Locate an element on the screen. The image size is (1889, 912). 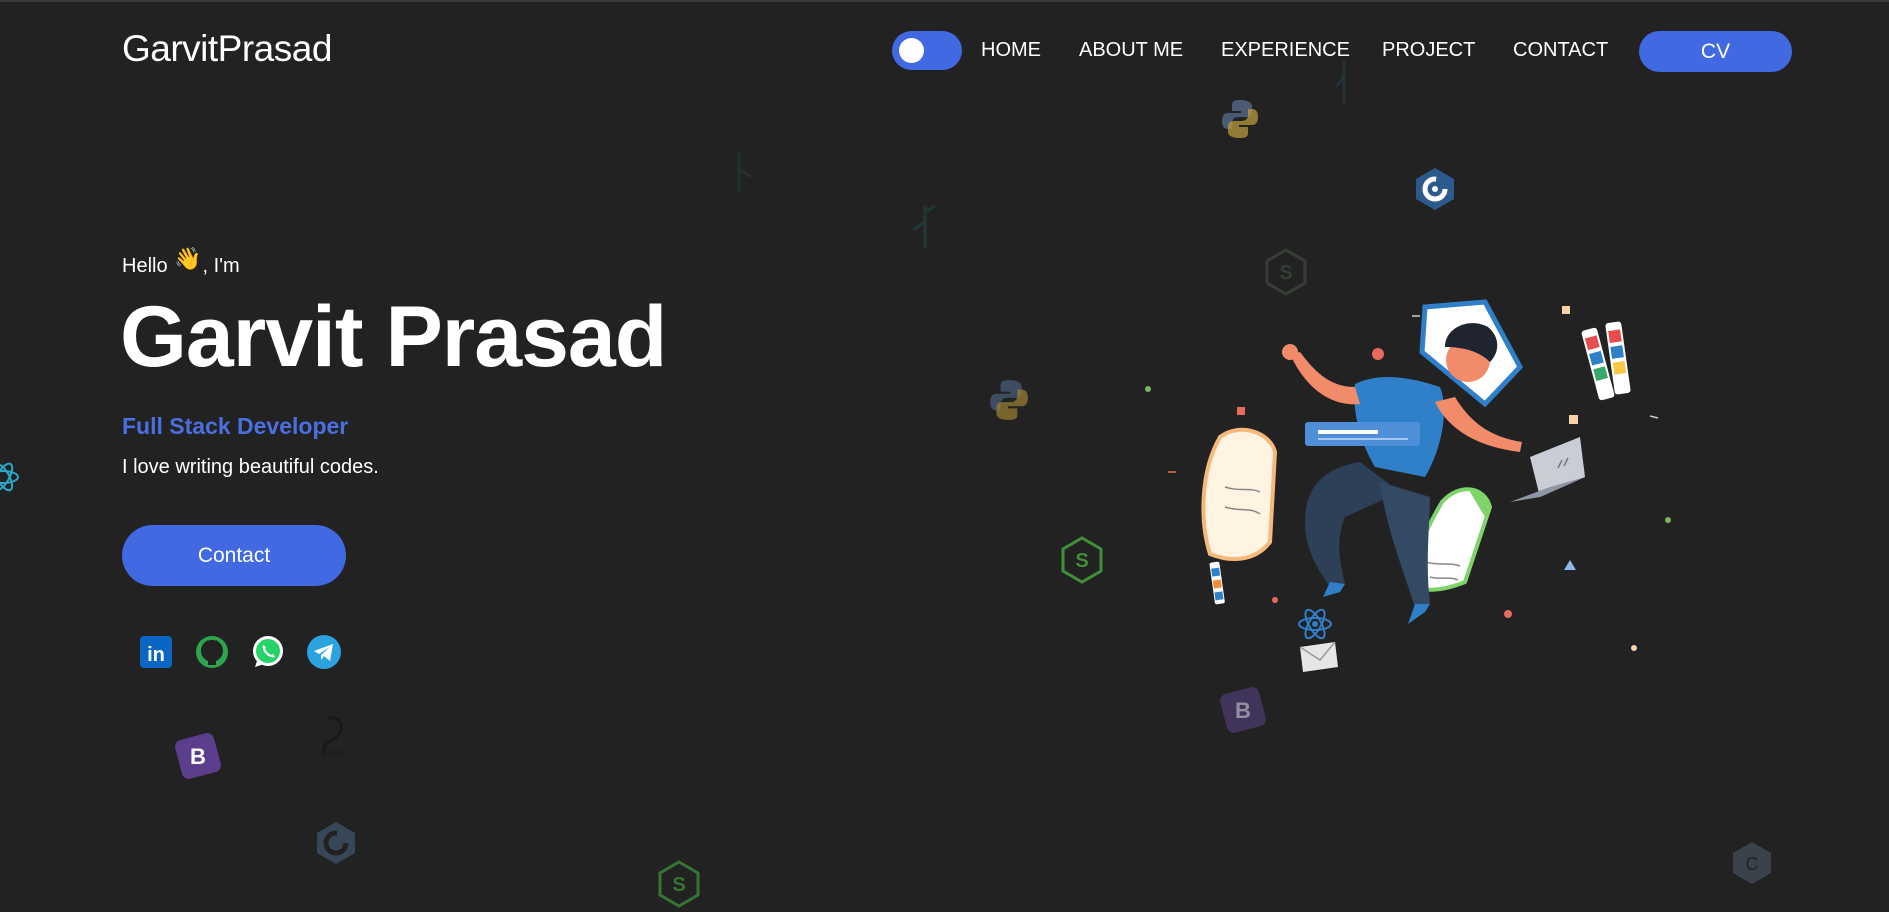
github-icon is located at coordinates (212, 652).